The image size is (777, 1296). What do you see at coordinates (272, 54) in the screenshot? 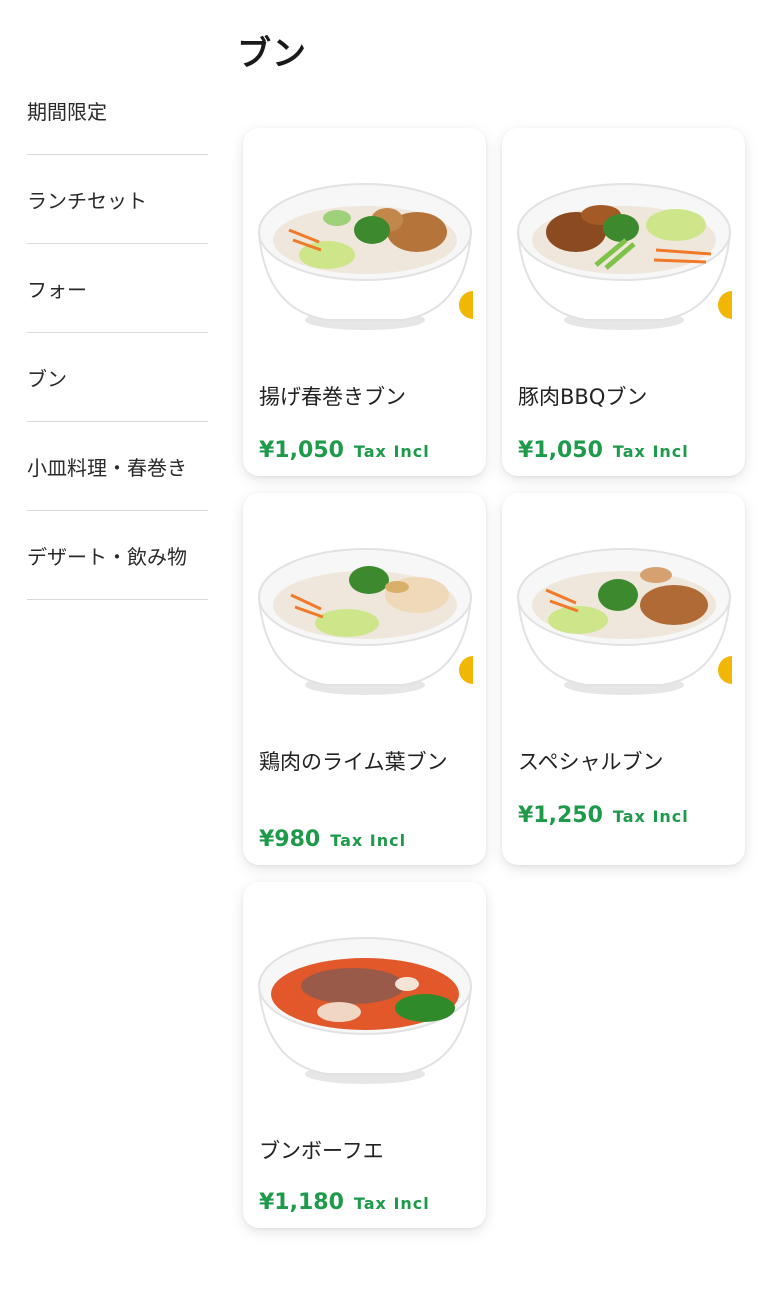
I see `section-title: ブン` at bounding box center [272, 54].